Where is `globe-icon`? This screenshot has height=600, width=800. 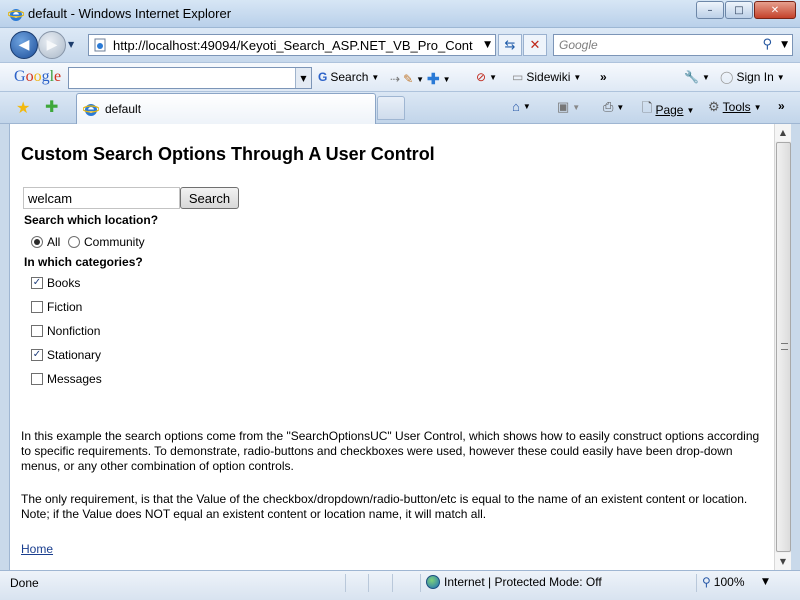 globe-icon is located at coordinates (433, 582).